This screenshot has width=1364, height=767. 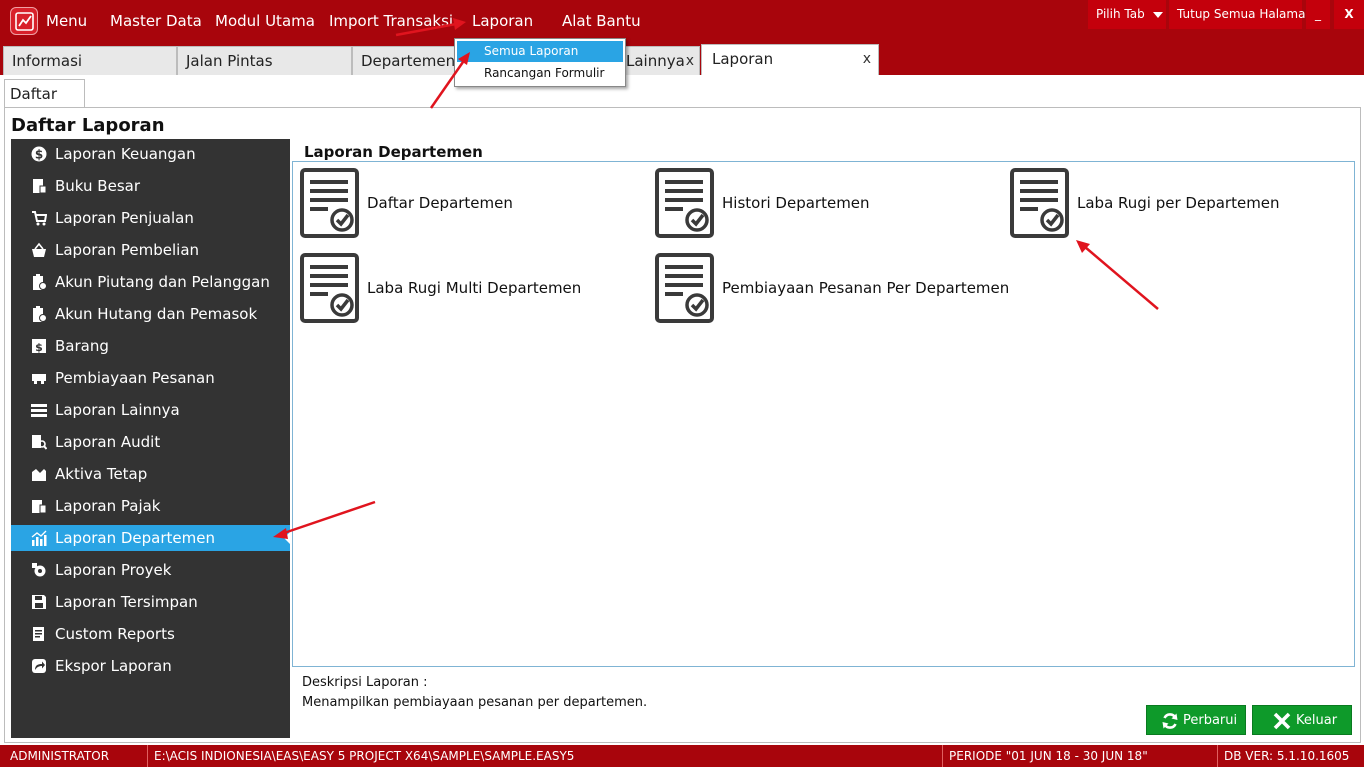 I want to click on sidebar-item-akun-hutang: Akun Hutang dan Pemasok, so click(x=150, y=314).